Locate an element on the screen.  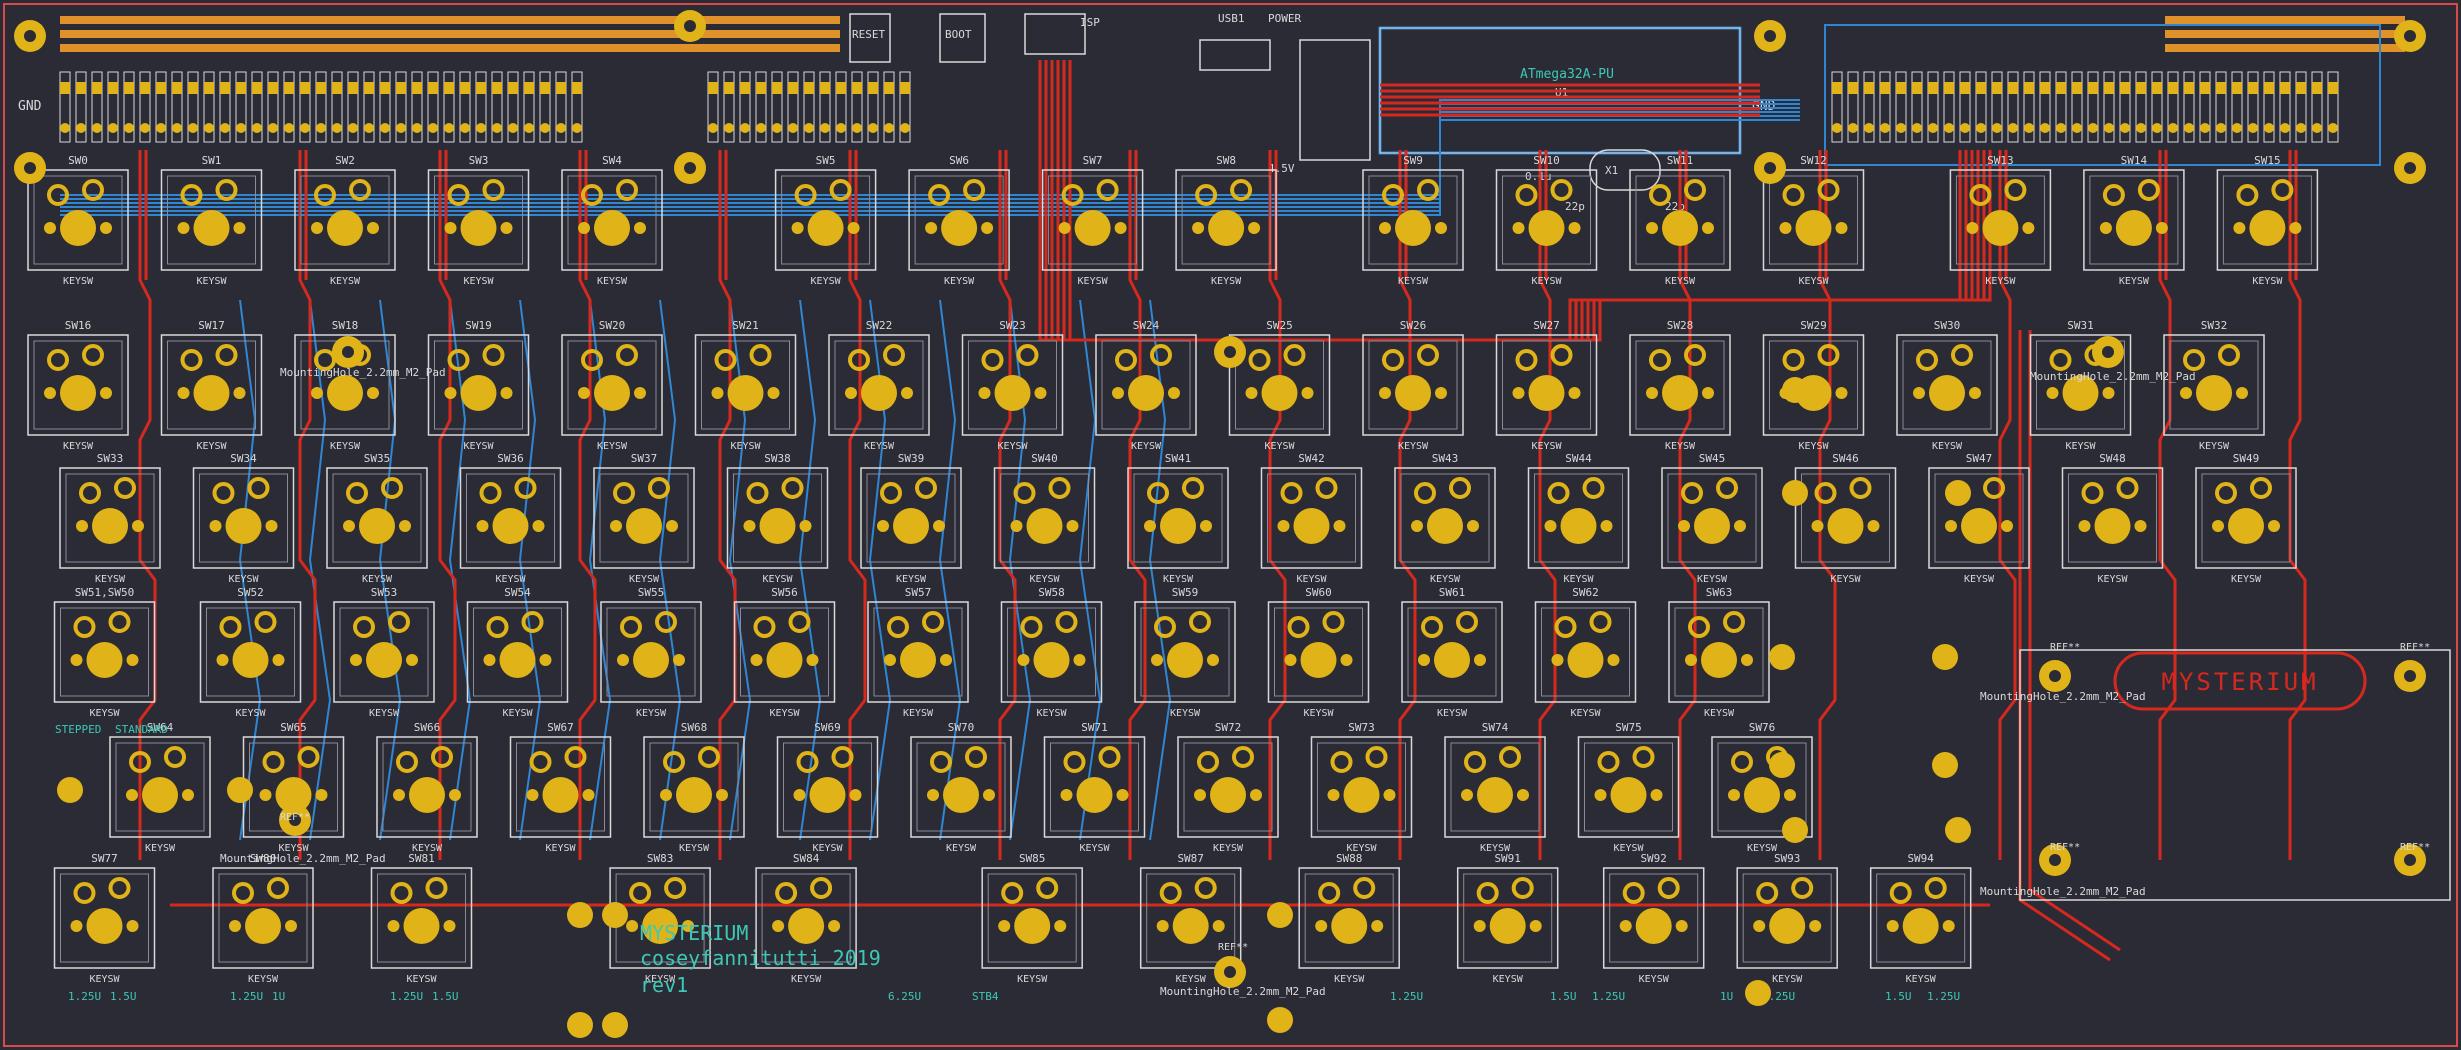
cap-a-label: 22p is located at coordinates (1575, 206).